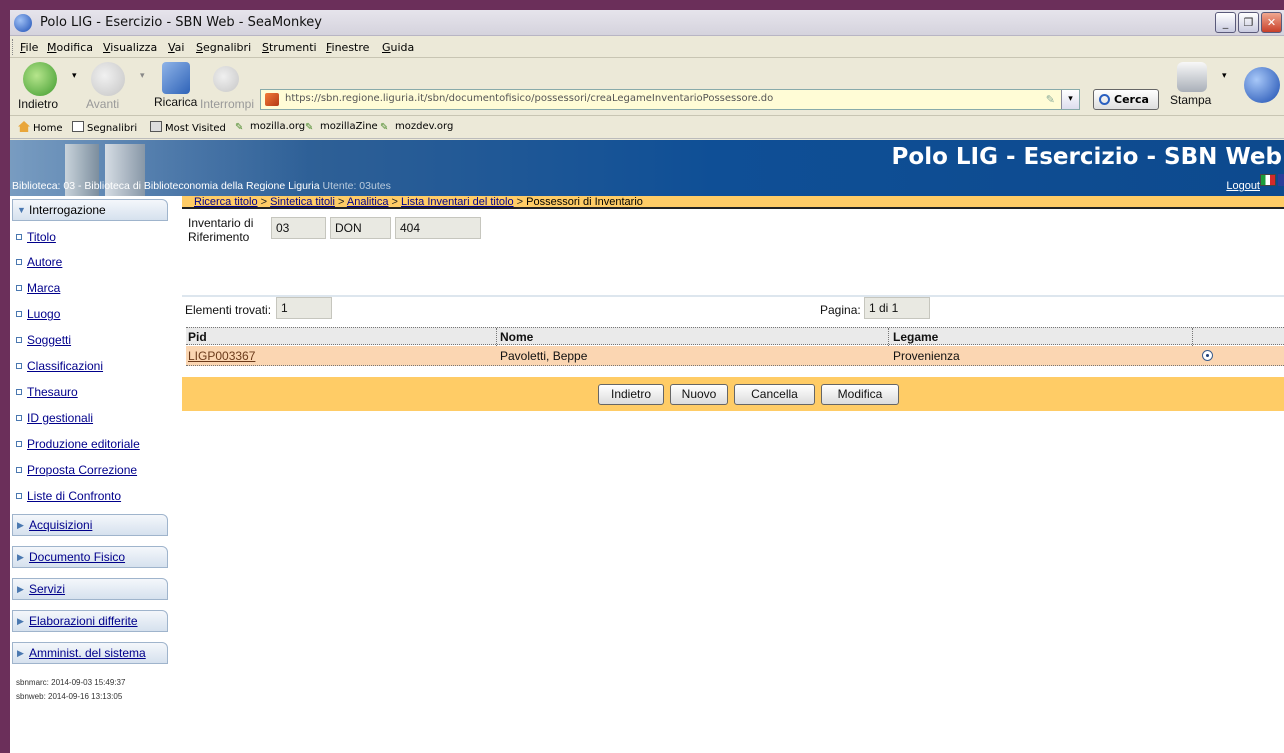  I want to click on bookmark-most-visited: Most Visited, so click(188, 127).